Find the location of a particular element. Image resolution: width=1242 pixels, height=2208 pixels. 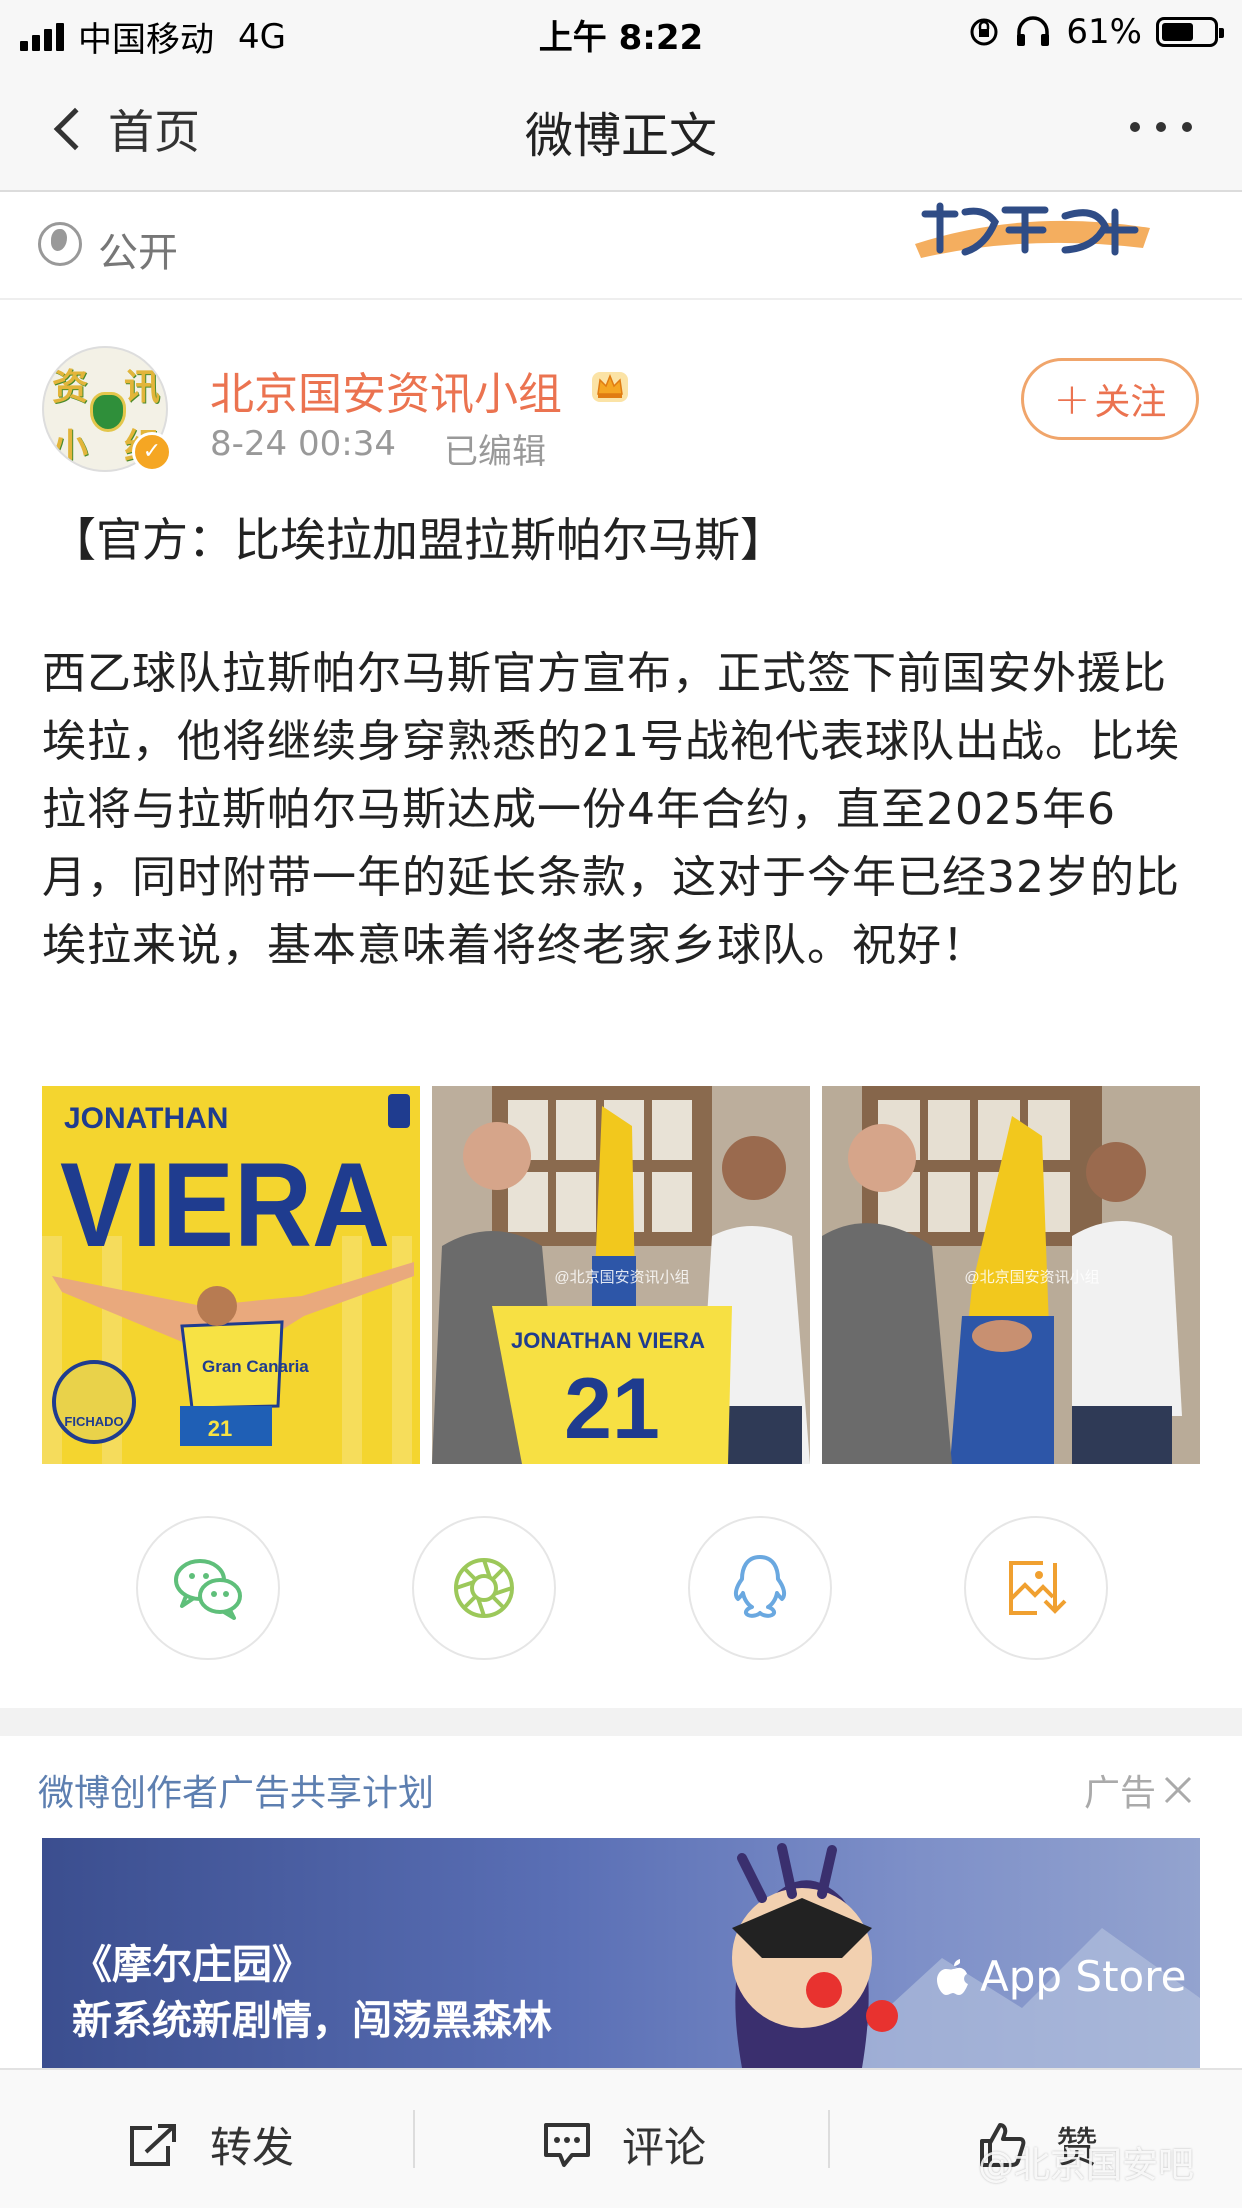

ad-slogan: 新系统新剧情，闯荡黑森林 is located at coordinates (312, 2021).